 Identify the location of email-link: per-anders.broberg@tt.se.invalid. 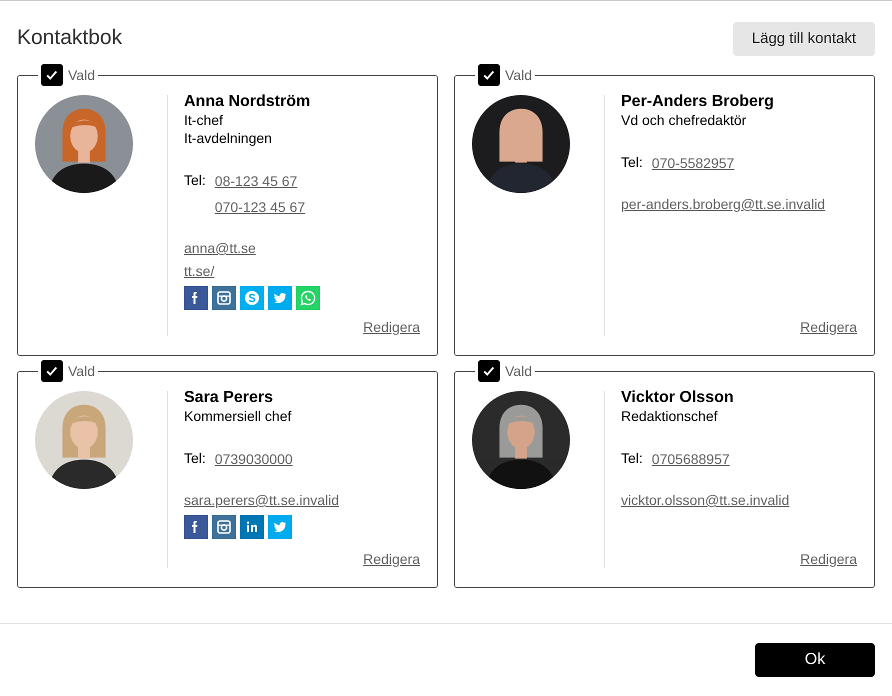
(723, 204).